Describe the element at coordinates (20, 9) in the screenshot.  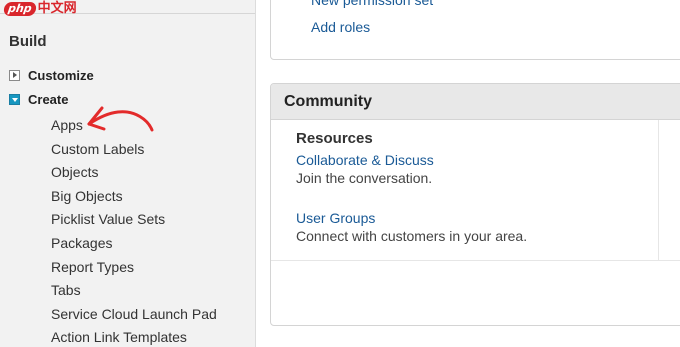
I see `watermark-logo: php` at that location.